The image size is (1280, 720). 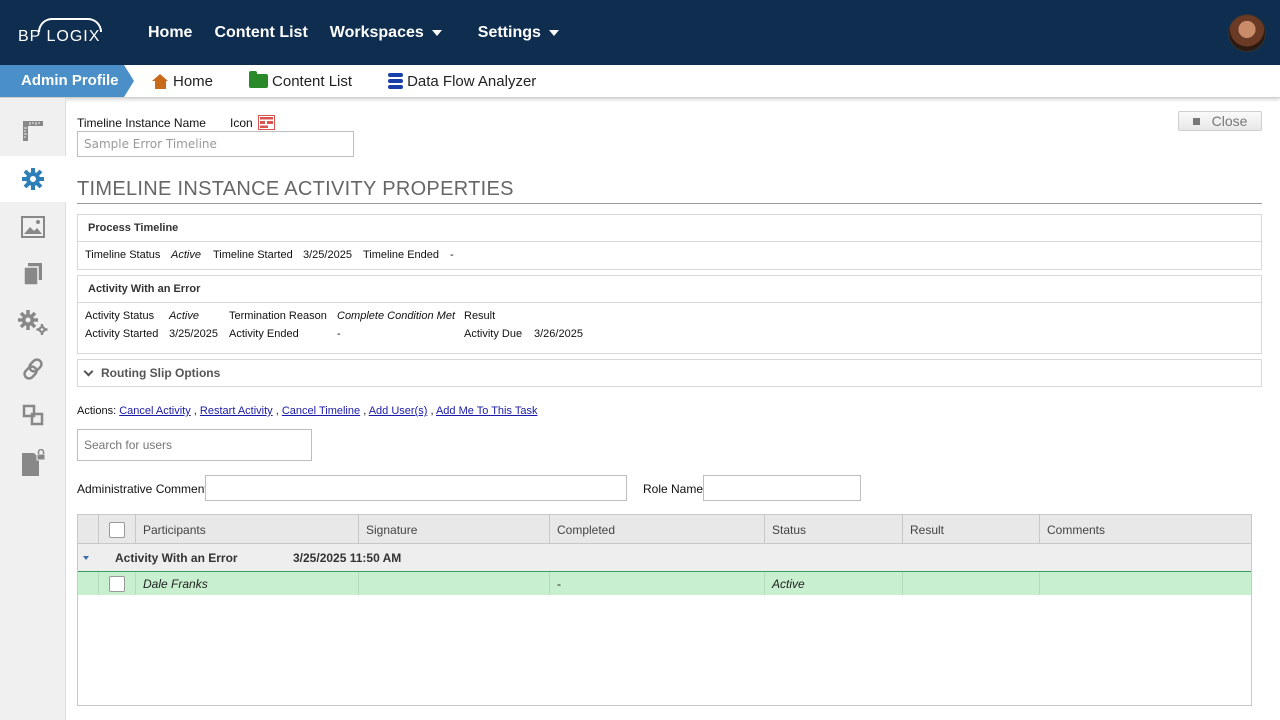 I want to click on cell-completed: -, so click(x=656, y=583).